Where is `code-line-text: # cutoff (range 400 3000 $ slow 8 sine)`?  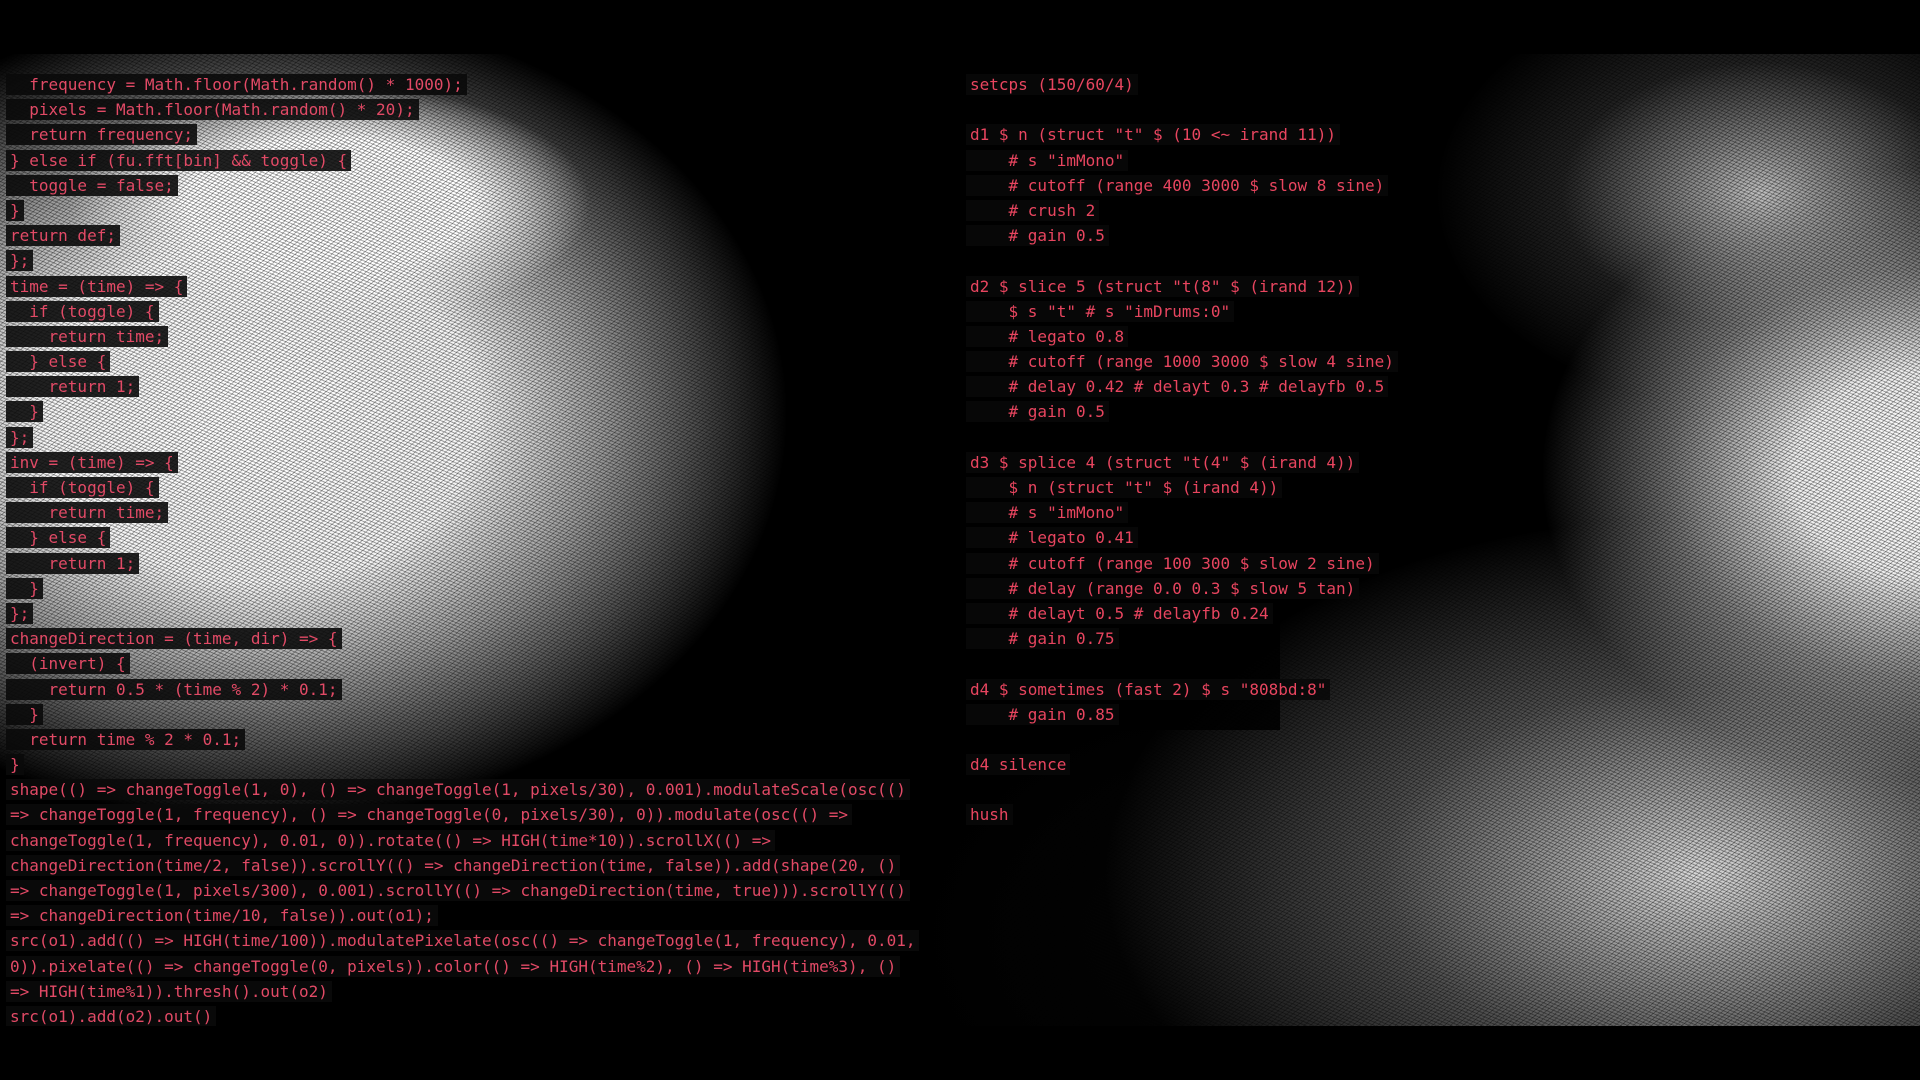 code-line-text: # cutoff (range 400 3000 $ slow 8 sine) is located at coordinates (1177, 185).